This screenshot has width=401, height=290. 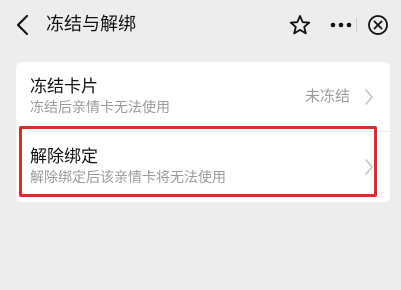 What do you see at coordinates (91, 24) in the screenshot?
I see `page-title: 冻结与解绑` at bounding box center [91, 24].